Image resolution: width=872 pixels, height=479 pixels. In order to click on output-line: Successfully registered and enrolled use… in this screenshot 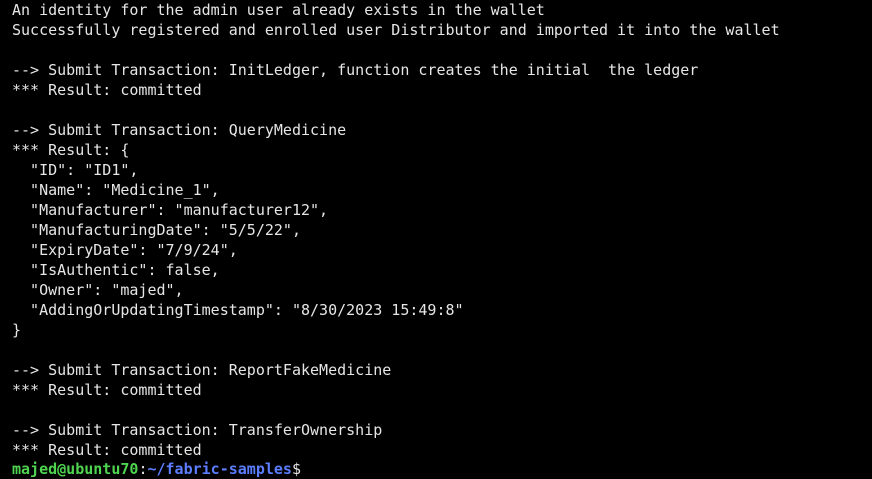, I will do `click(396, 30)`.